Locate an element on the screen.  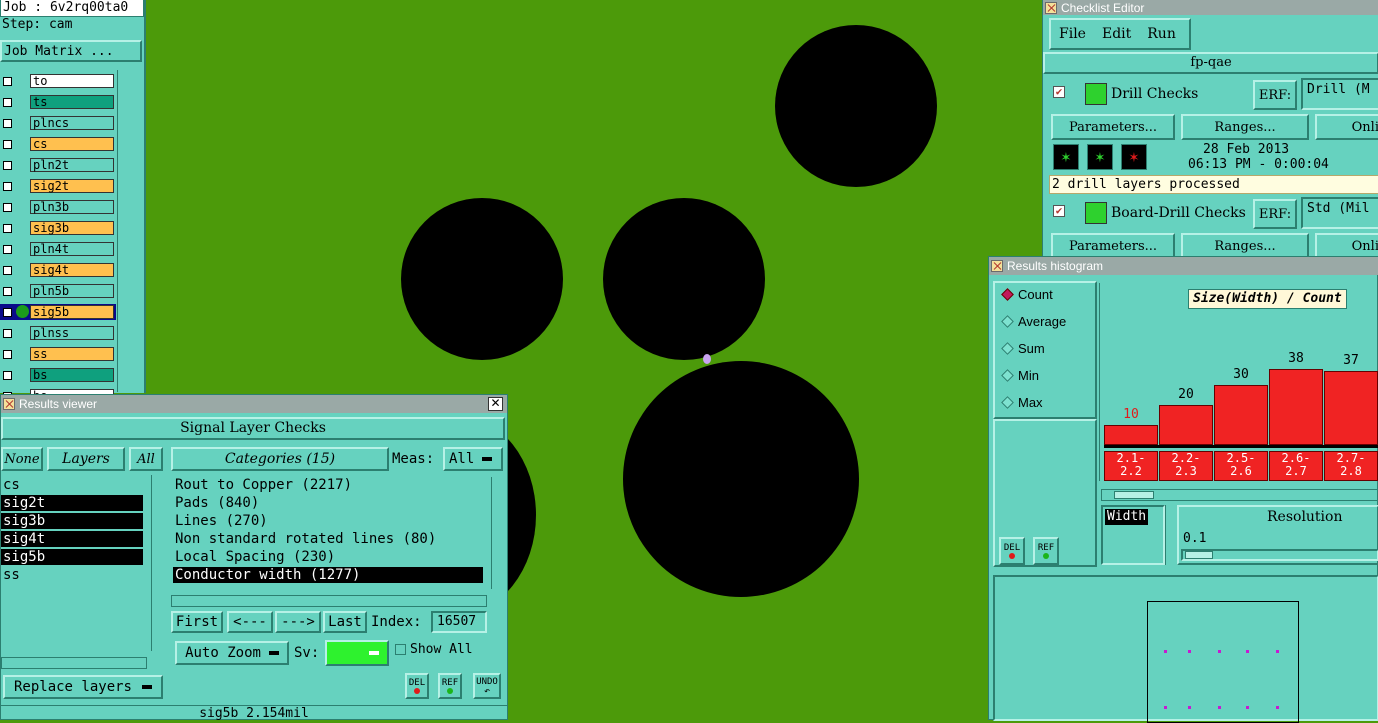
layer-name: plnss is located at coordinates (72, 333).